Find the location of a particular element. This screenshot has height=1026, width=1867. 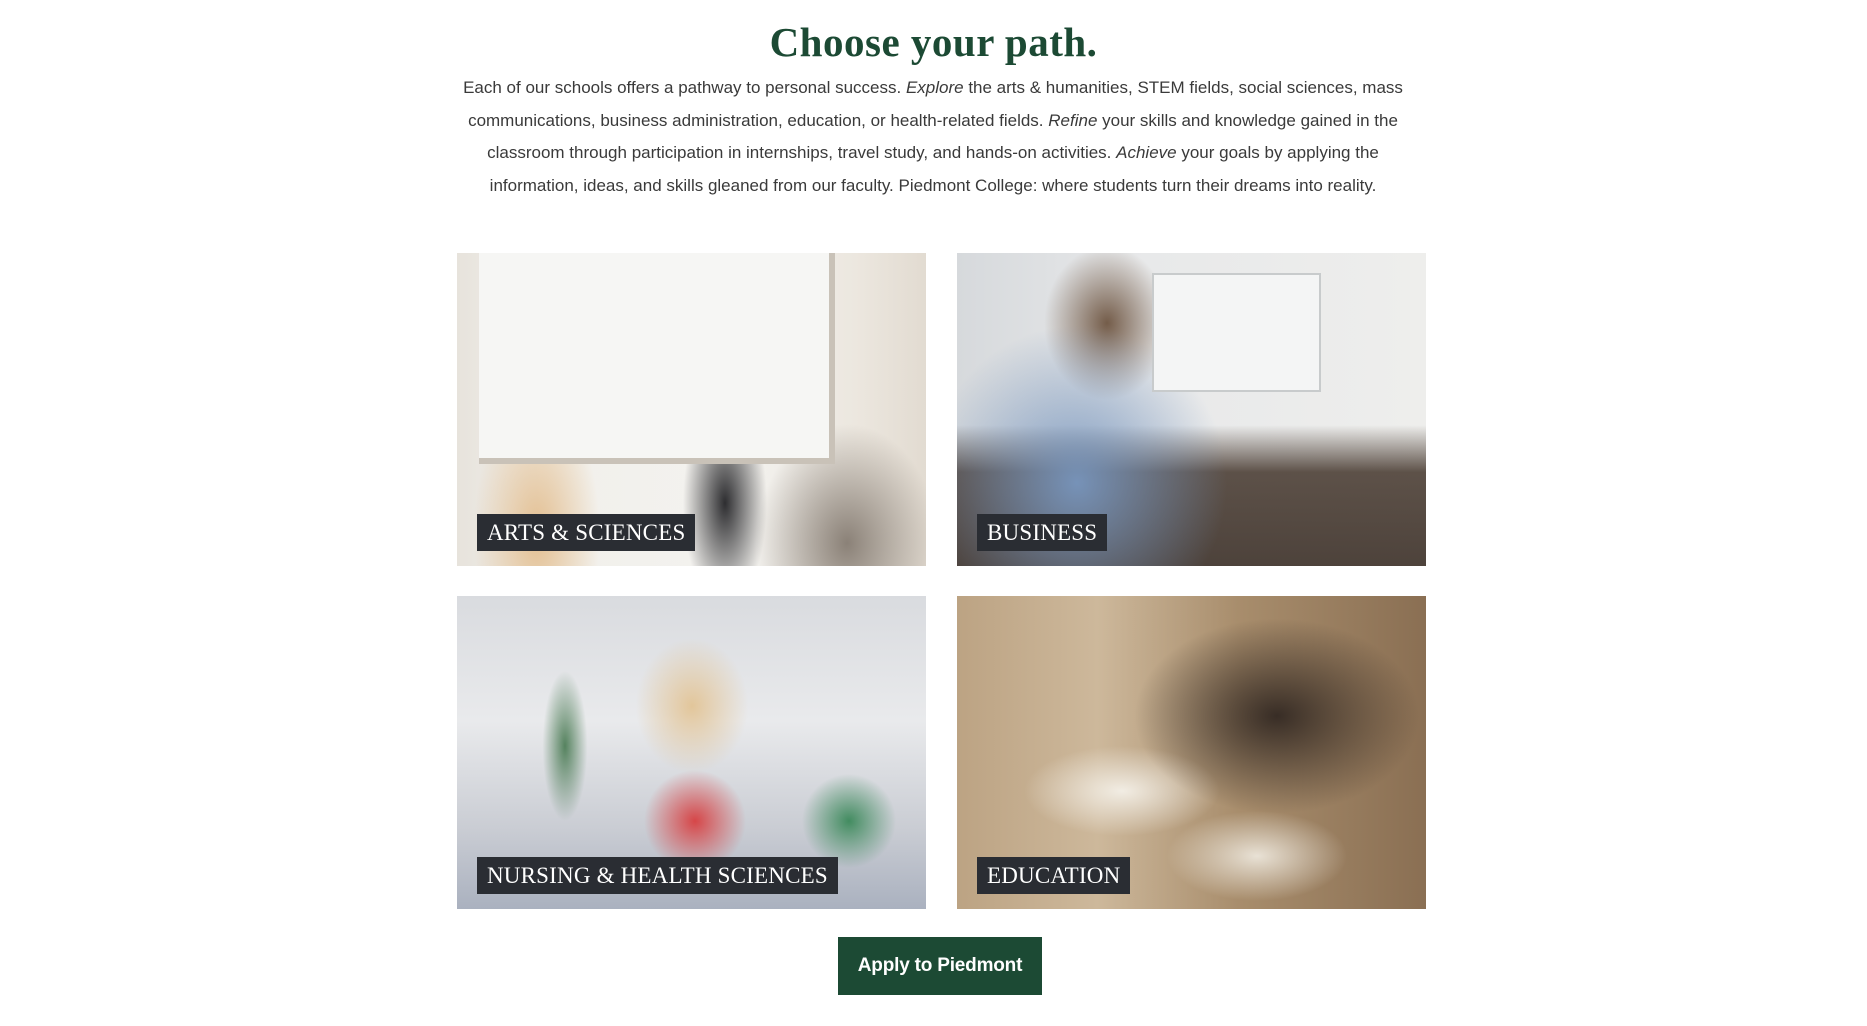

section-heading: Choose your path. is located at coordinates (933, 42).